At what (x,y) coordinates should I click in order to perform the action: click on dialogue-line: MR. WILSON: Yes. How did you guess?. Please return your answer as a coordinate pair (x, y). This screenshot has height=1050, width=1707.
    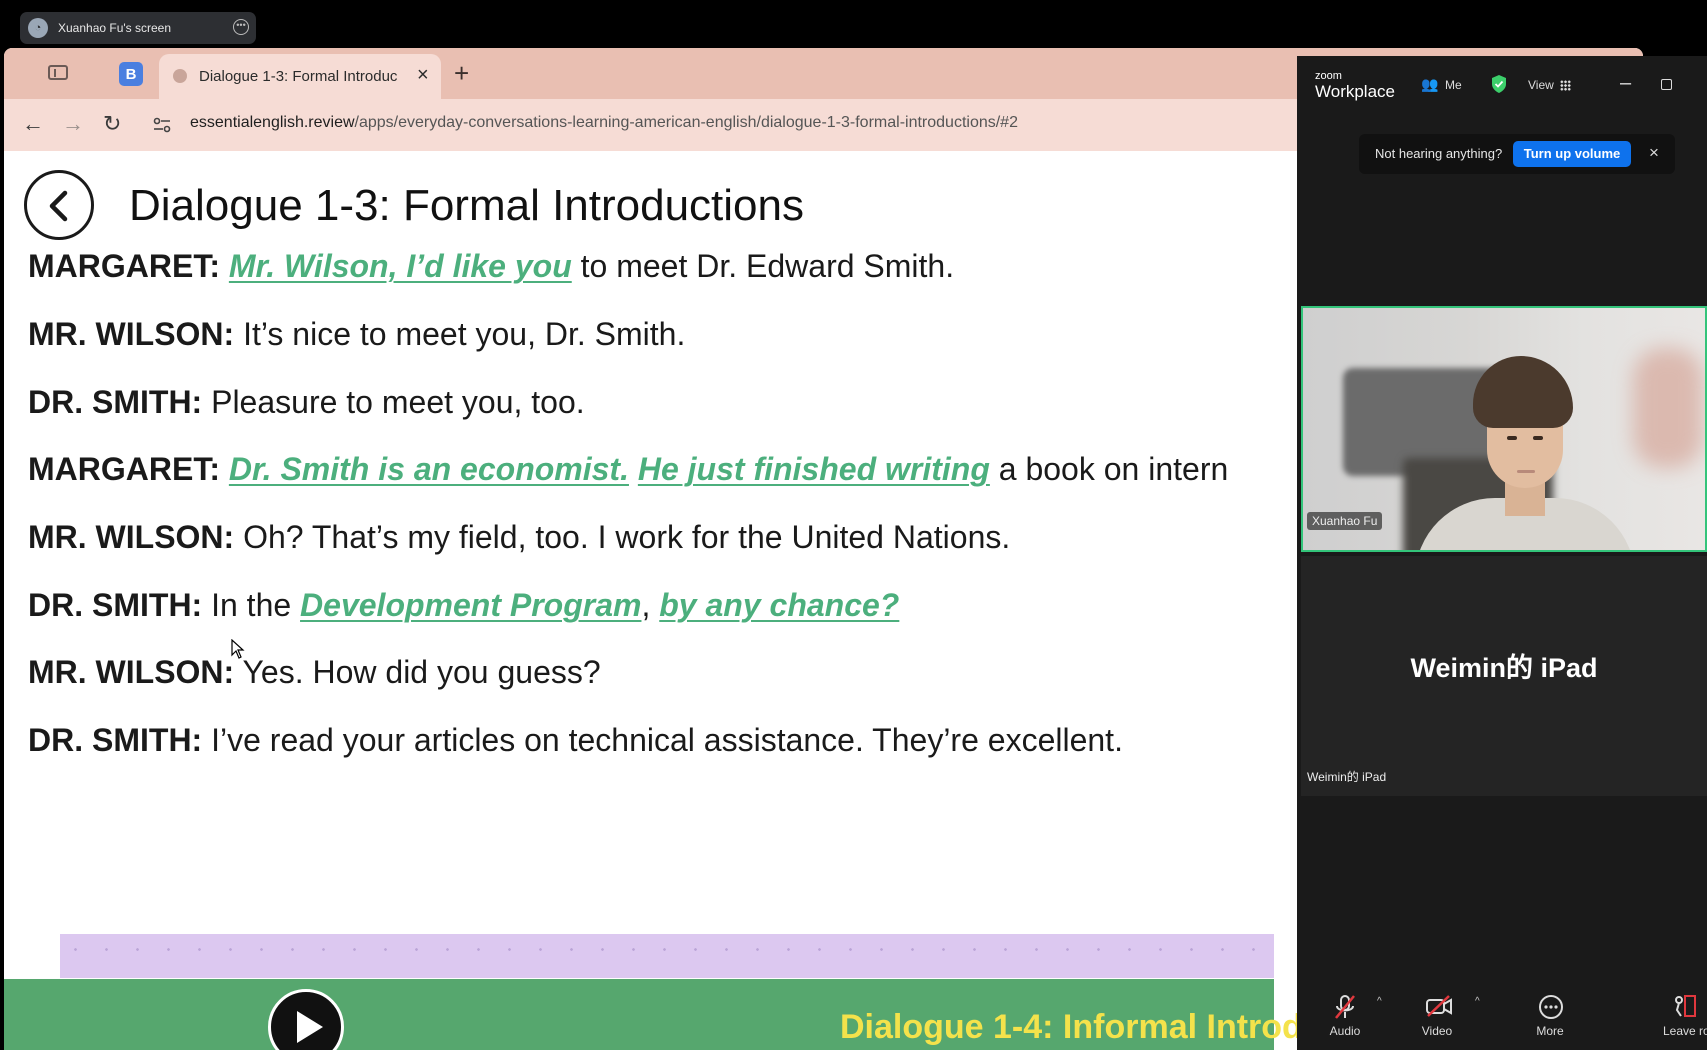
    Looking at the image, I should click on (314, 672).